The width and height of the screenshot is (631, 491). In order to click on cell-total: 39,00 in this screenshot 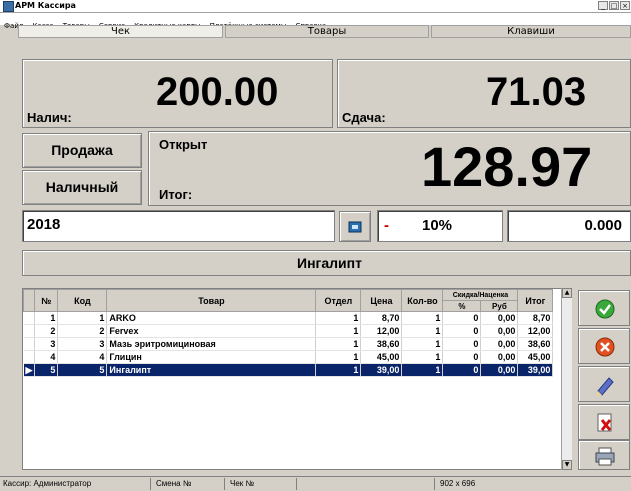, I will do `click(535, 370)`.